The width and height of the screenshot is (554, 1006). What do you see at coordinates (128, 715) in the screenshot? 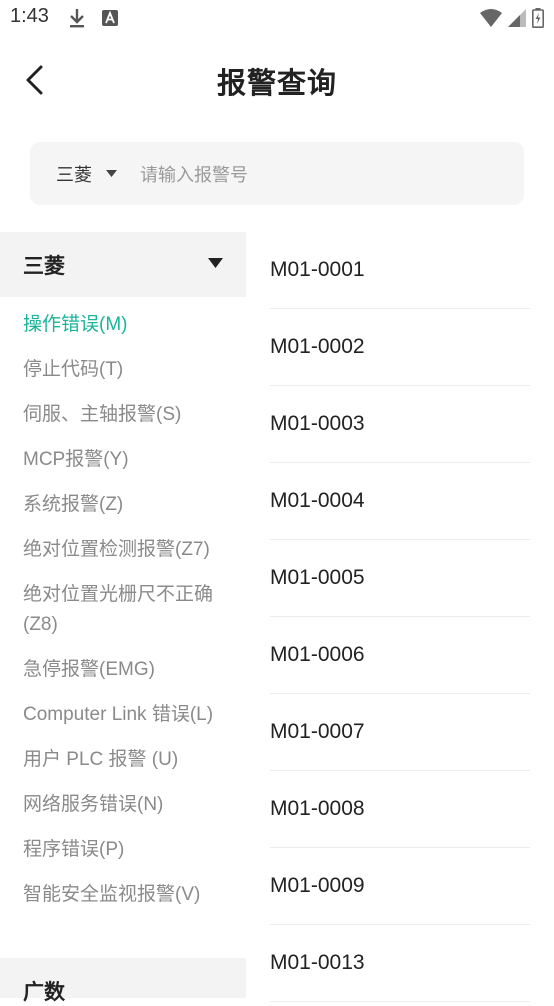
I see `category-item-computer-link-error: Computer Link 错误(L)` at bounding box center [128, 715].